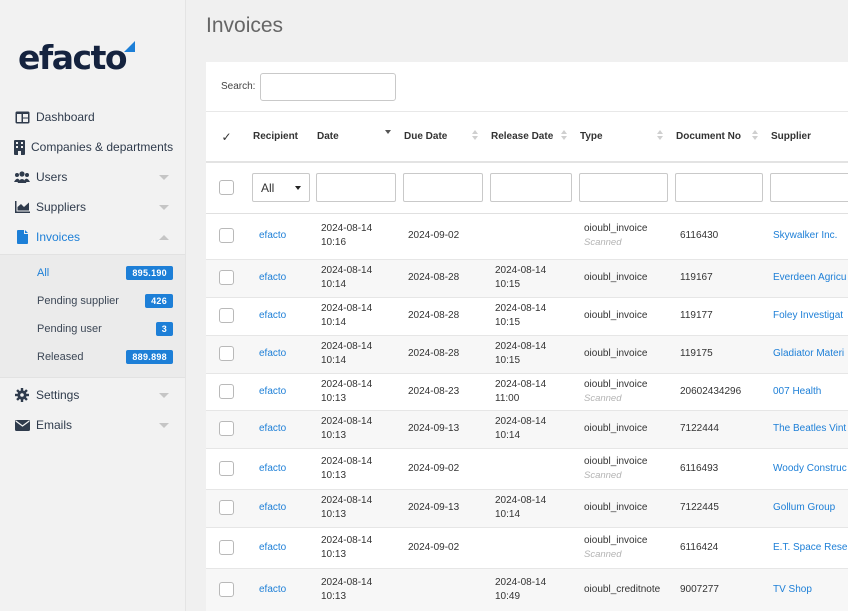 The height and width of the screenshot is (611, 848). I want to click on supplier-cell: Gollum Group, so click(806, 508).